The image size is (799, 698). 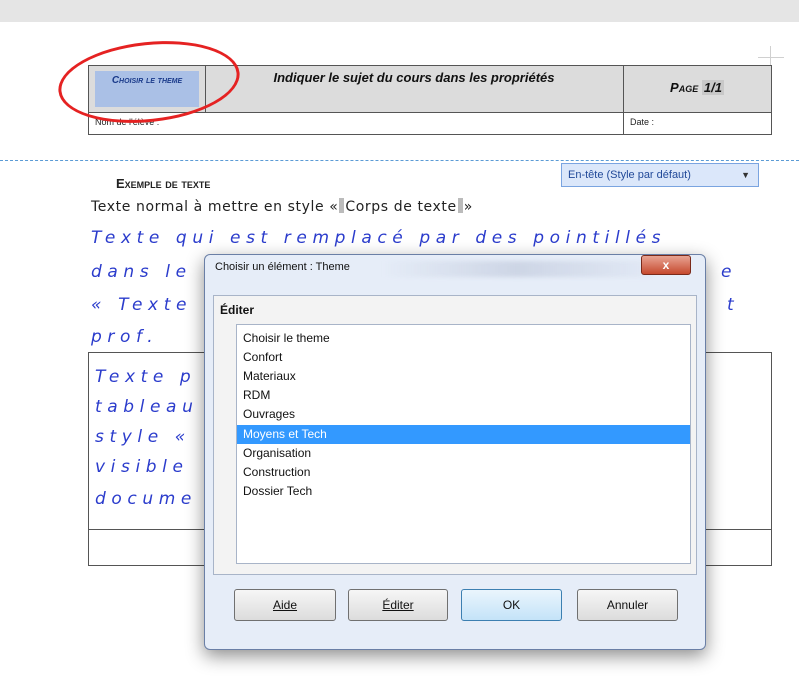 I want to click on top-gray-strip, so click(x=399, y=11).